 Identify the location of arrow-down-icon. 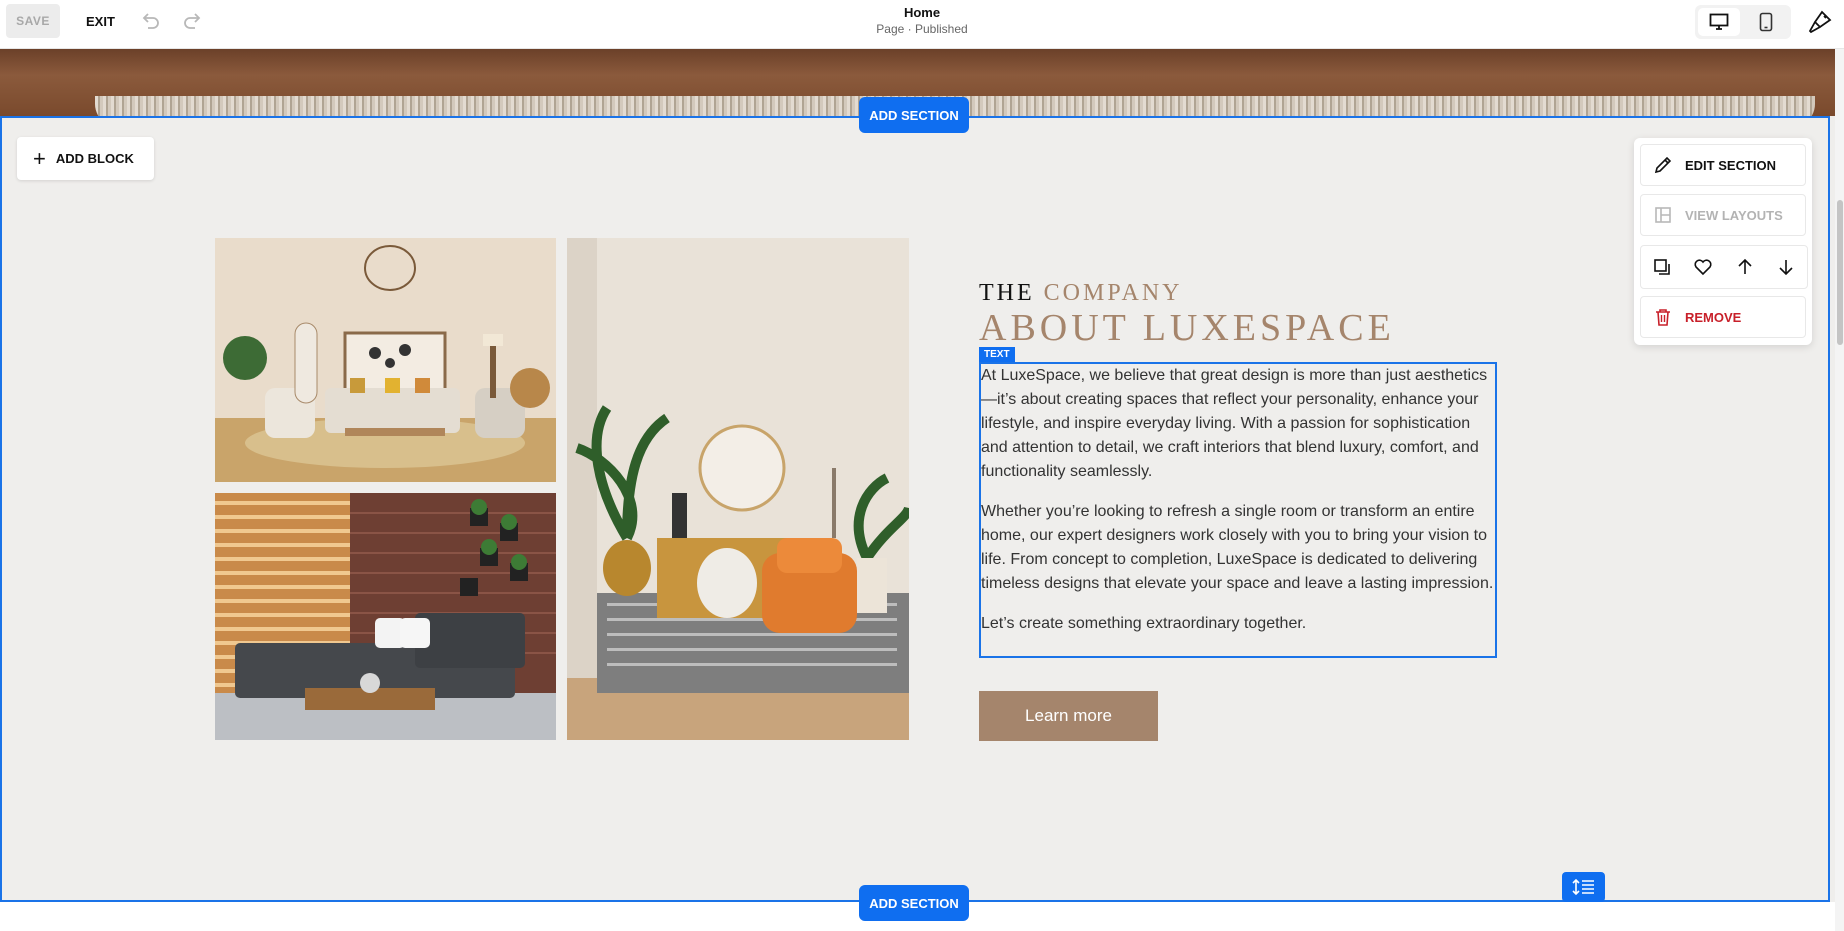
(1786, 267).